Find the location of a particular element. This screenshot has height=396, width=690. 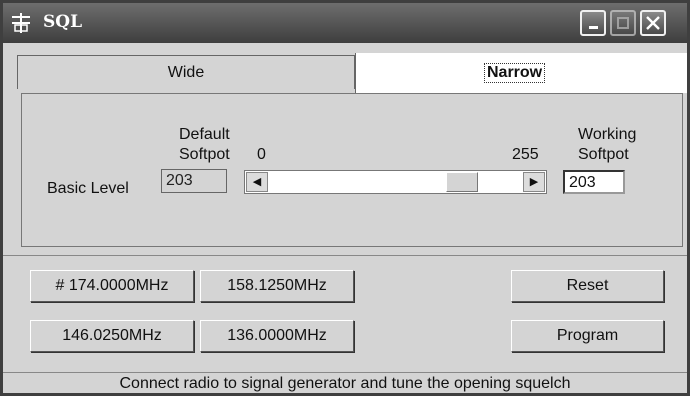

basic-level-slider: ◀ ▶ is located at coordinates (395, 182).